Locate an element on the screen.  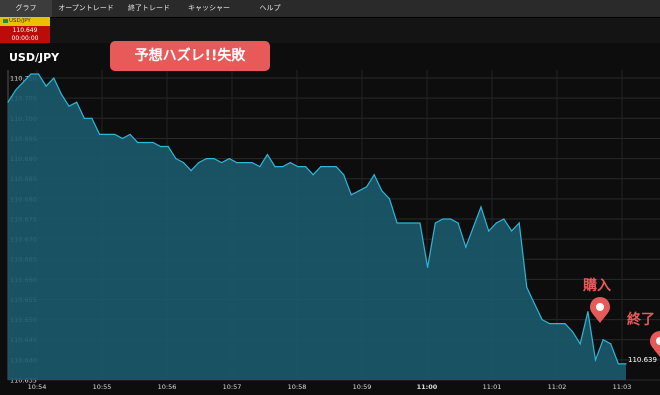
buy-label: 購入 is located at coordinates (596, 285).